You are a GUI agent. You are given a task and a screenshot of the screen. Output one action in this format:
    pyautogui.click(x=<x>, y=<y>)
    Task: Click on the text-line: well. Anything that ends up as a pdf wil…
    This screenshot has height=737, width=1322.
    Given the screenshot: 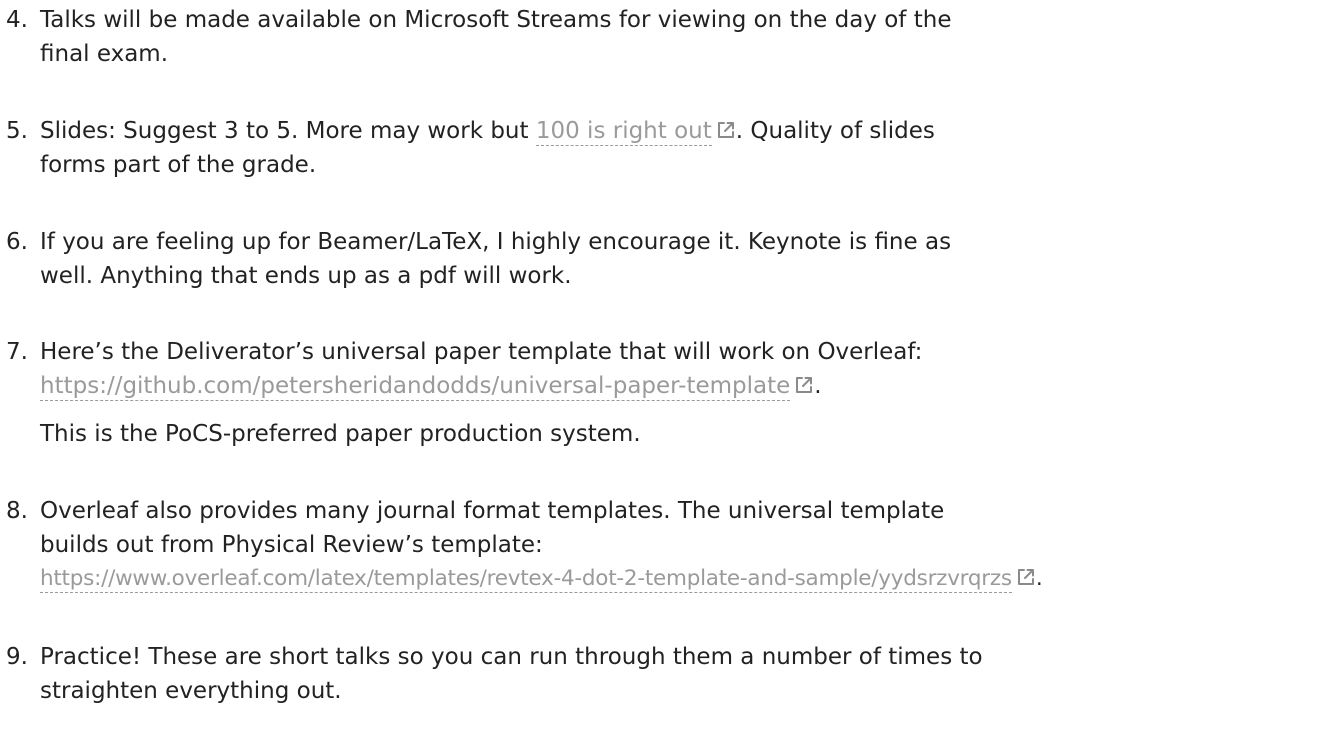 What is the action you would take?
    pyautogui.click(x=306, y=276)
    